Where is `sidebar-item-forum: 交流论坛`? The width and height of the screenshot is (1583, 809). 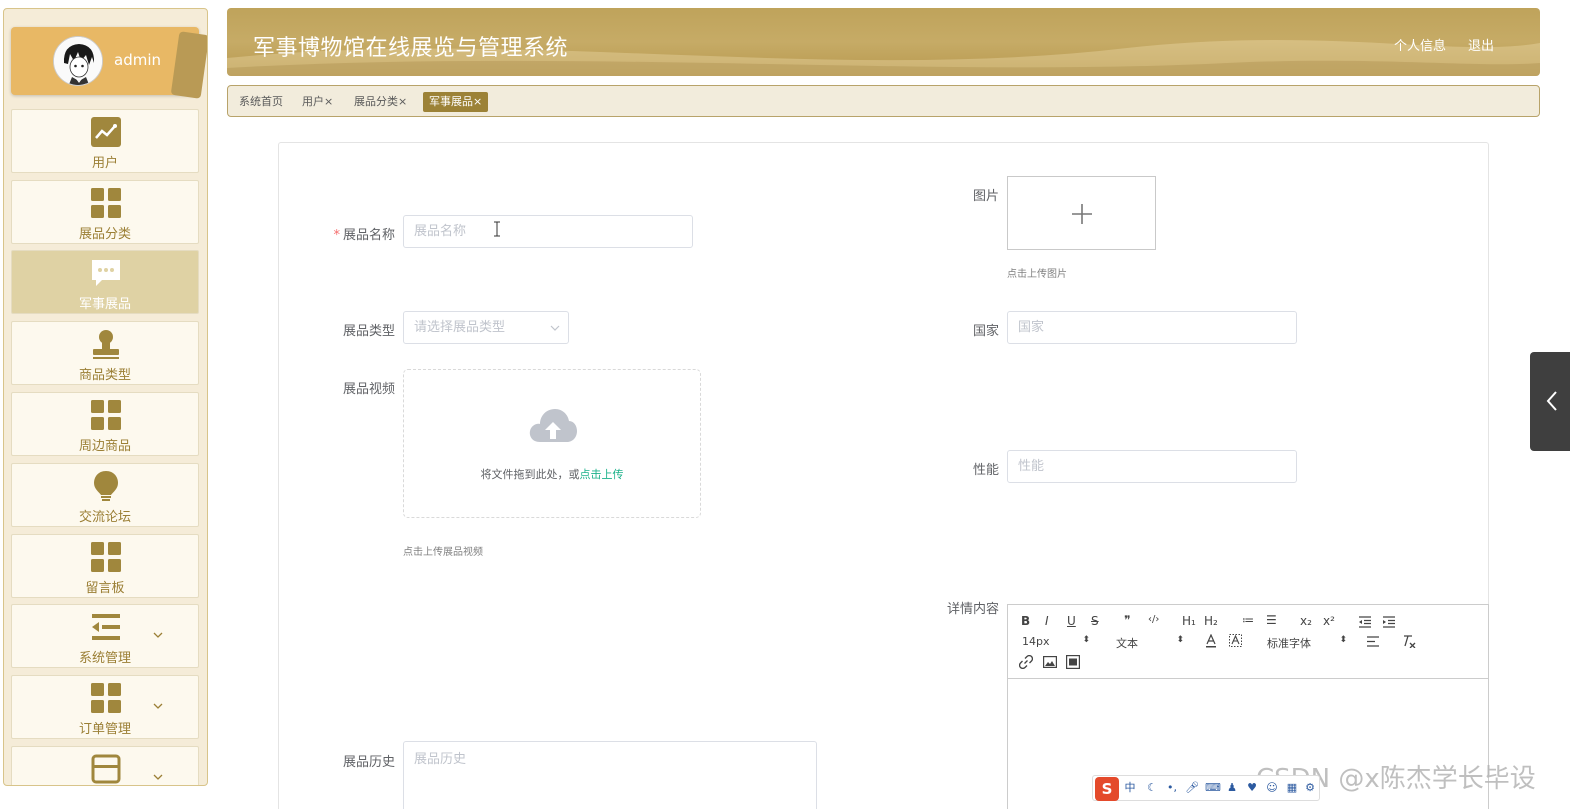 sidebar-item-forum: 交流论坛 is located at coordinates (105, 495).